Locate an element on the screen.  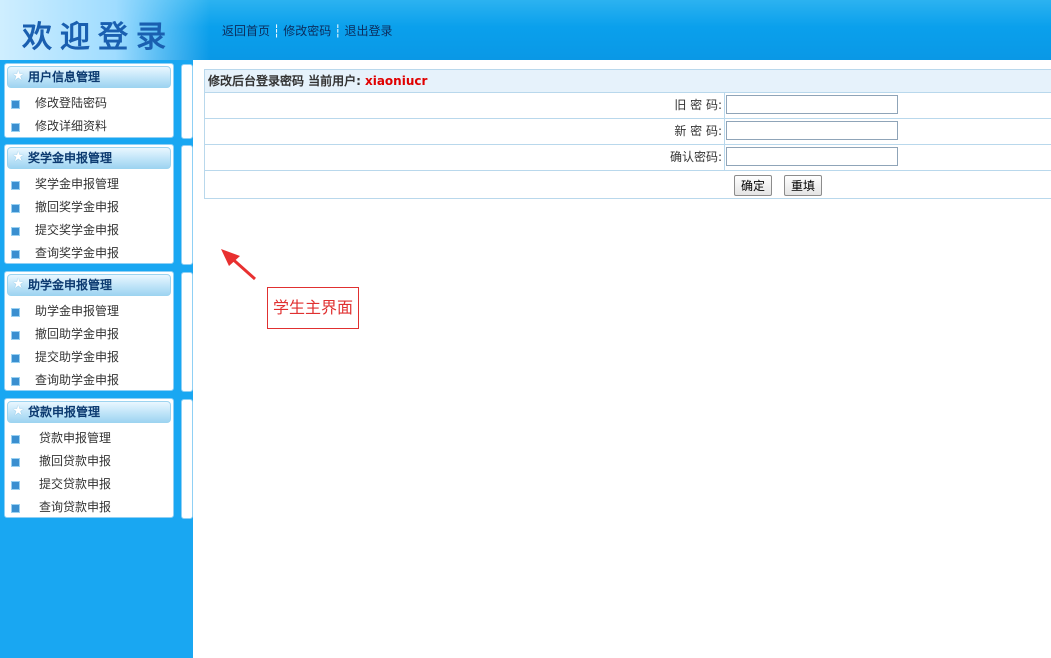
item-label: 撤回奖学金申报 is located at coordinates (77, 207).